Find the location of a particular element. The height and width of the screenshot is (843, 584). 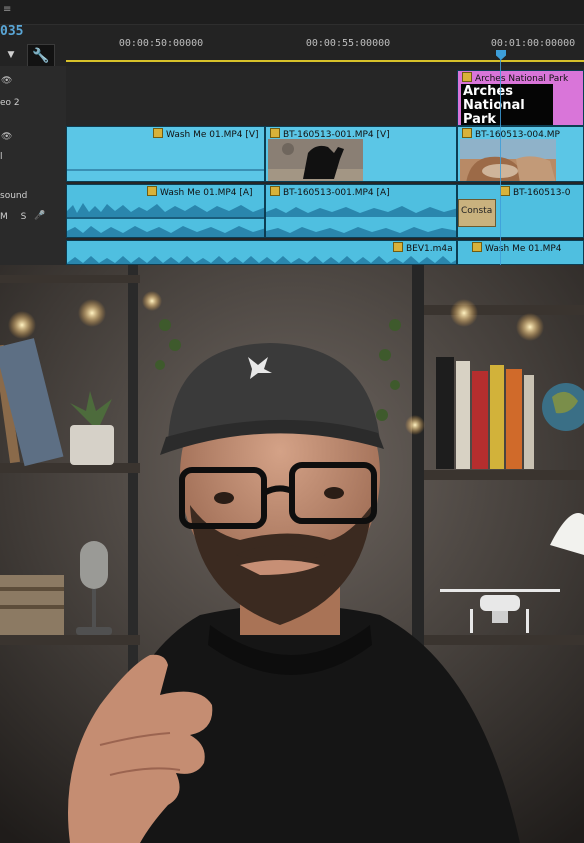

transition-constant-power: Consta is located at coordinates (477, 213).